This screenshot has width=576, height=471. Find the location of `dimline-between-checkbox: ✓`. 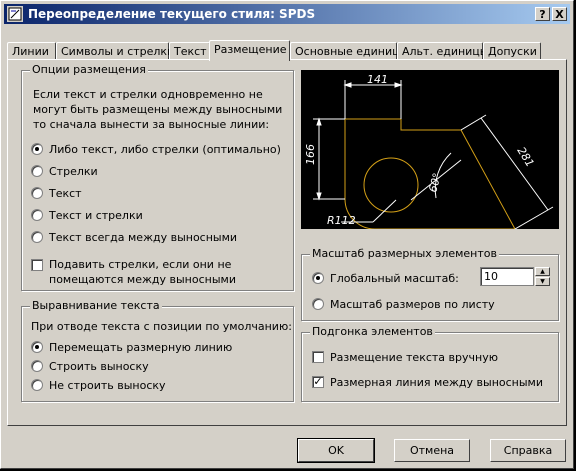

dimline-between-checkbox: ✓ is located at coordinates (318, 382).